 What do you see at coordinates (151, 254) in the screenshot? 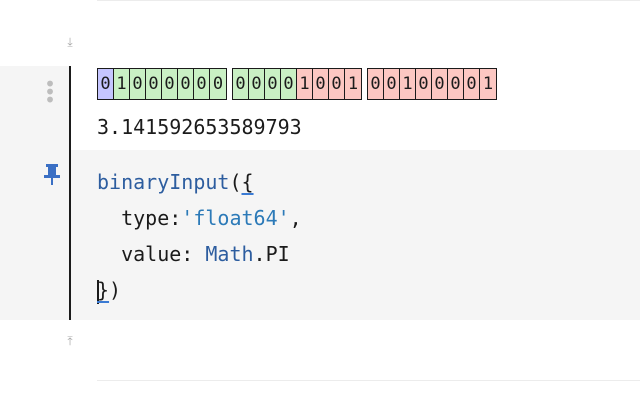
I see `value-key: value:` at bounding box center [151, 254].